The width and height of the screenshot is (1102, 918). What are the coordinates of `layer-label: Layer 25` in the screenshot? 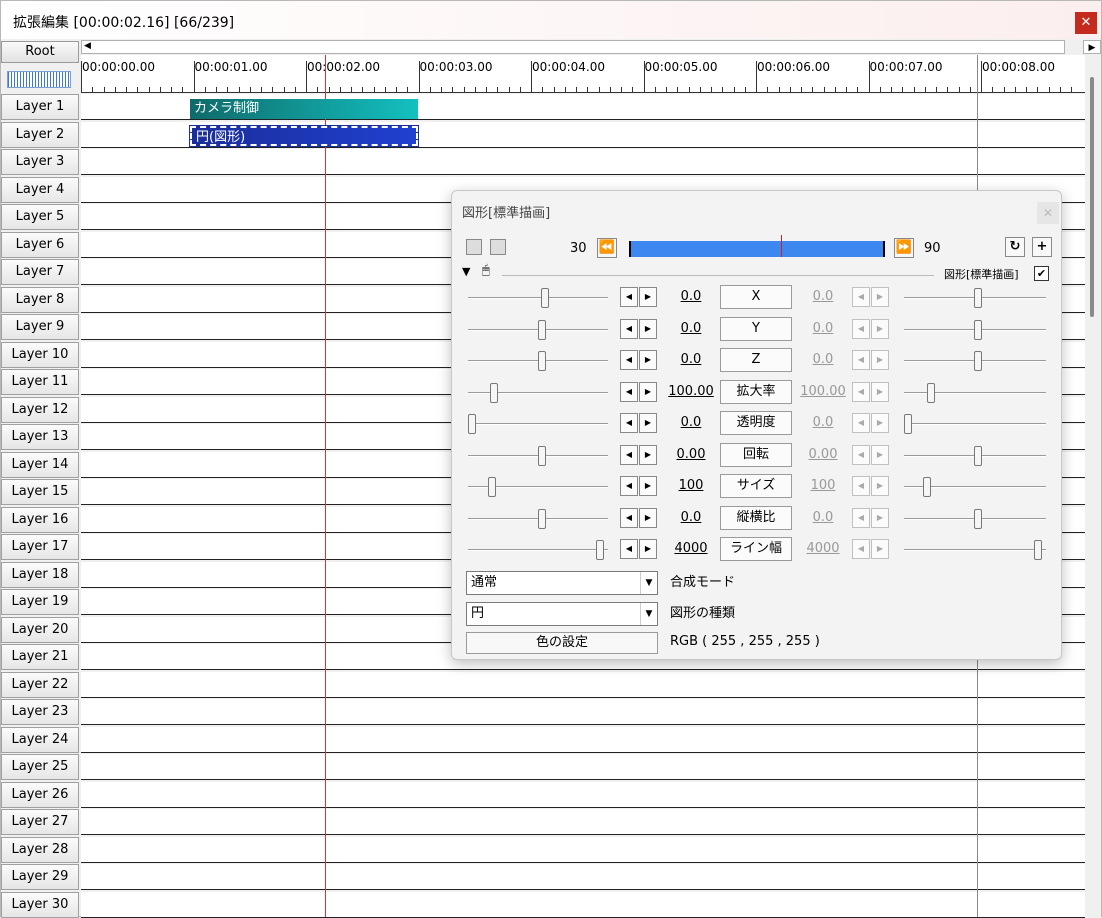 It's located at (40, 767).